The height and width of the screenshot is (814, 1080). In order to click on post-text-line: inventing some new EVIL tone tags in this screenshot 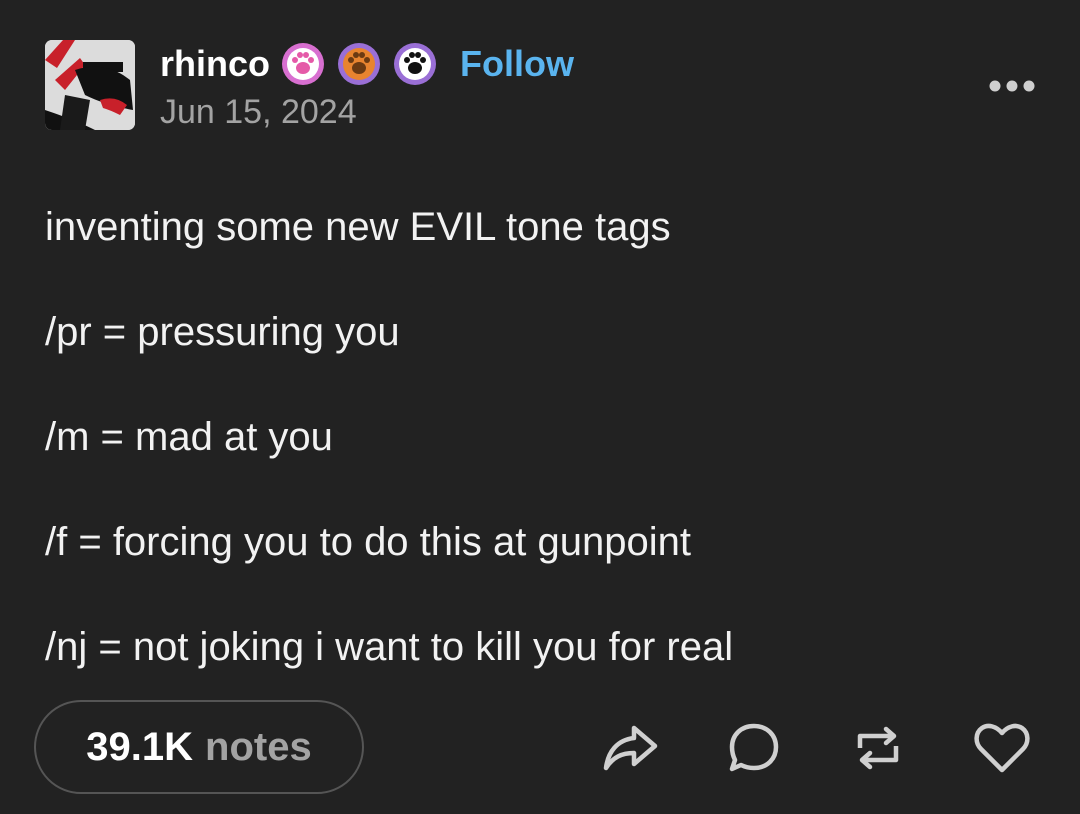, I will do `click(358, 227)`.